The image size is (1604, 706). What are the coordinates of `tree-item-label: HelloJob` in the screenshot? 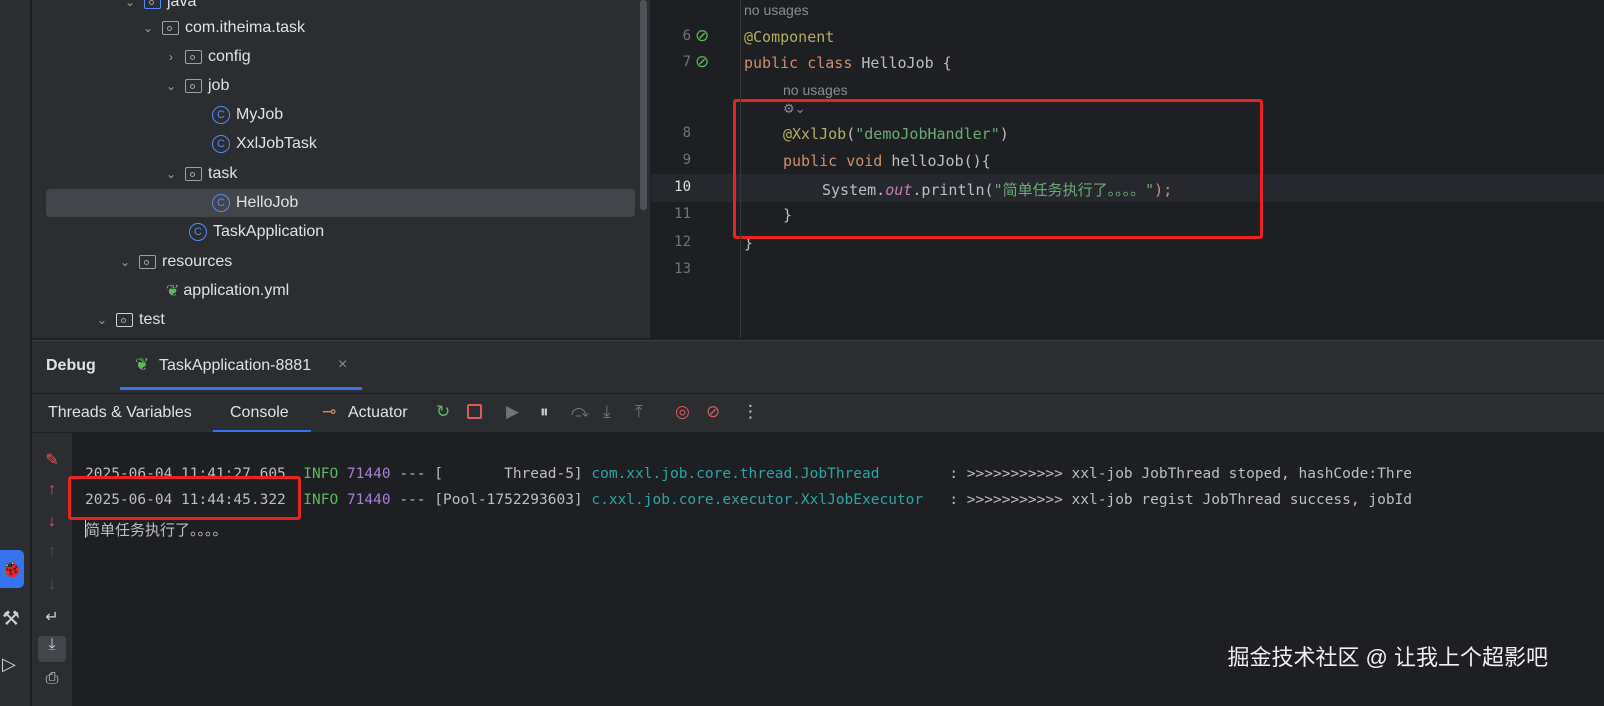 It's located at (267, 202).